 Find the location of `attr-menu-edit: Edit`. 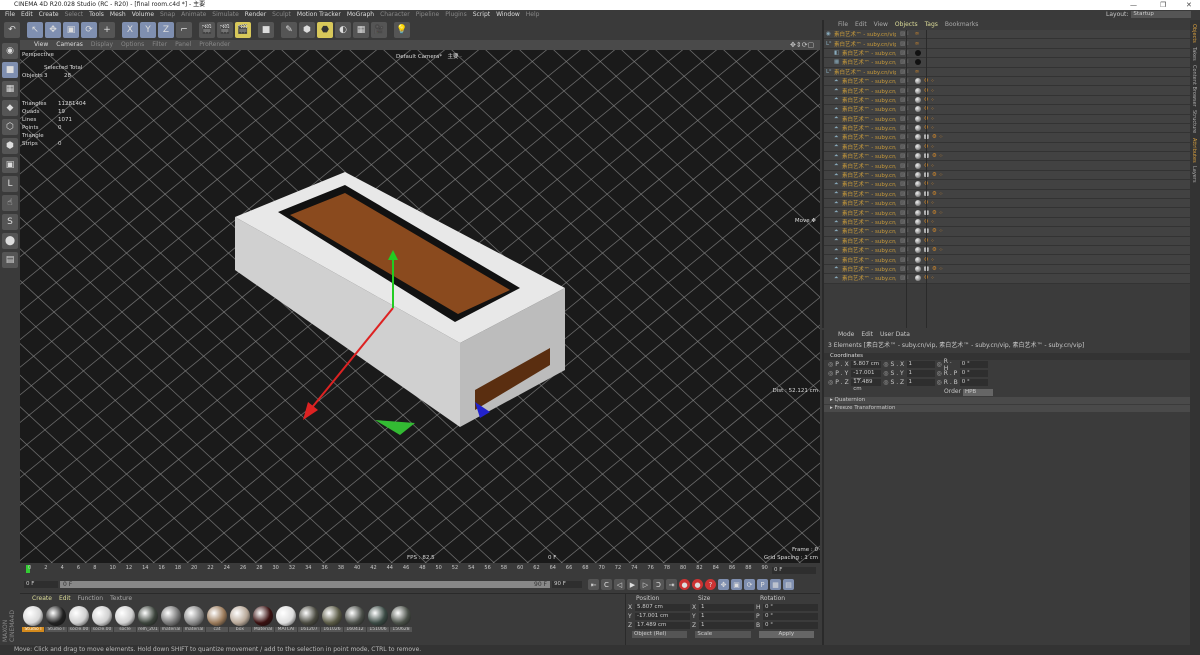

attr-menu-edit: Edit is located at coordinates (867, 335).